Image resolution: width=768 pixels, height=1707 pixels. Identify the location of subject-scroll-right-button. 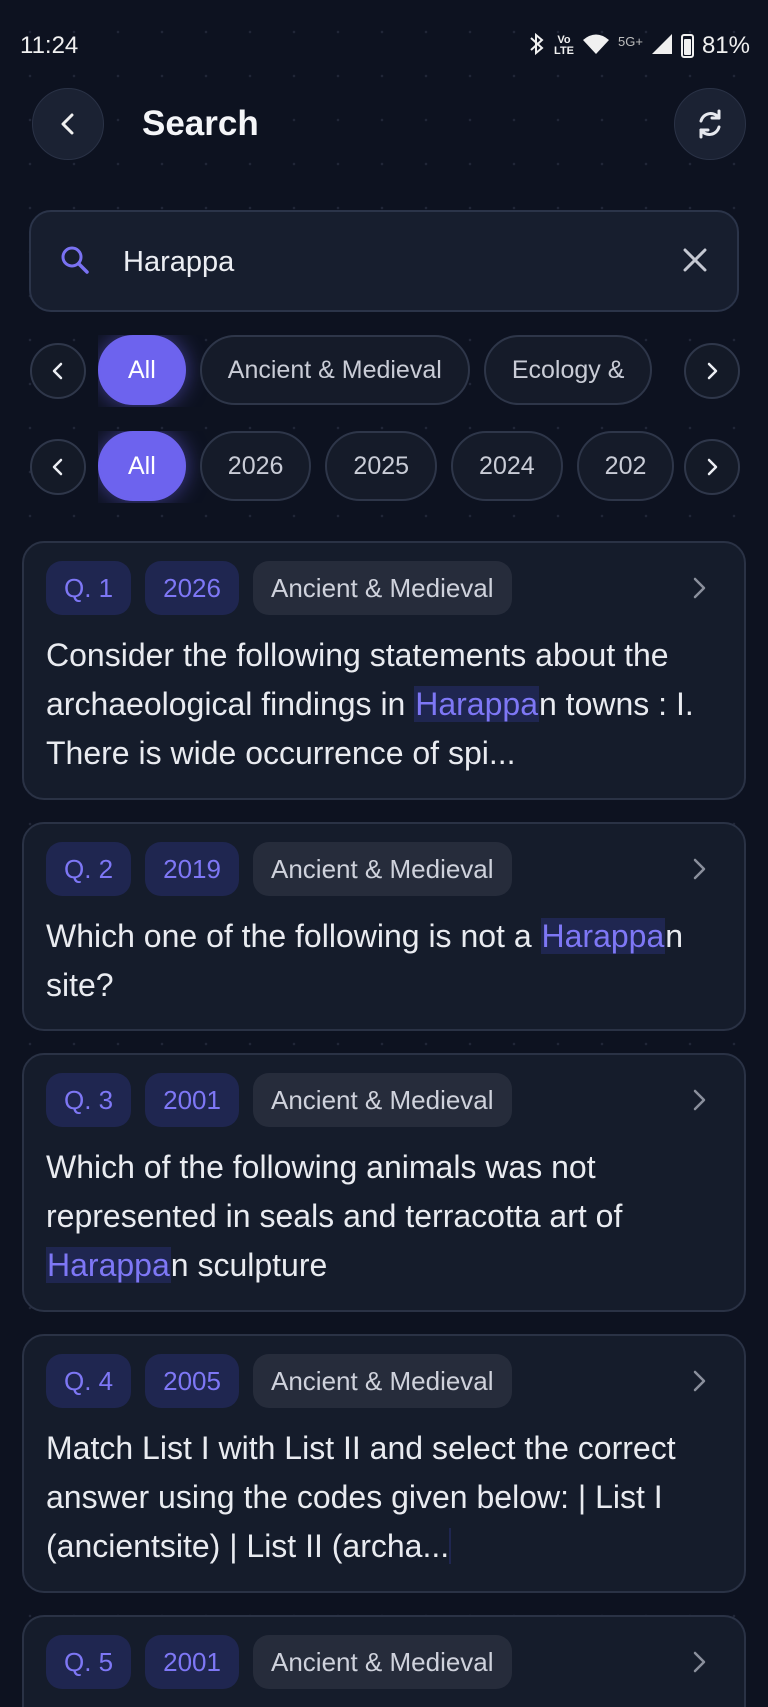
(712, 371).